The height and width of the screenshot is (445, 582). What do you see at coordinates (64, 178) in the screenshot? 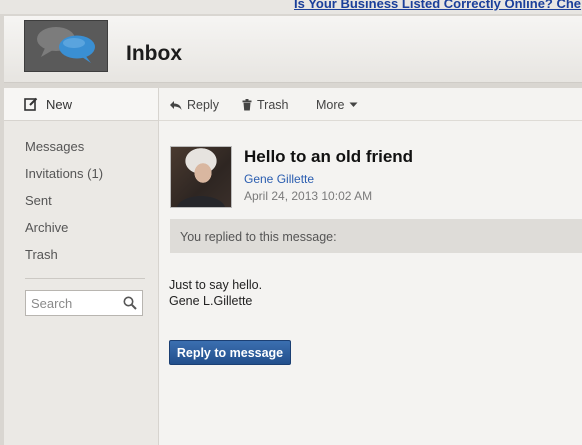
I see `sidebar-item-invitations: Invitations (1)` at bounding box center [64, 178].